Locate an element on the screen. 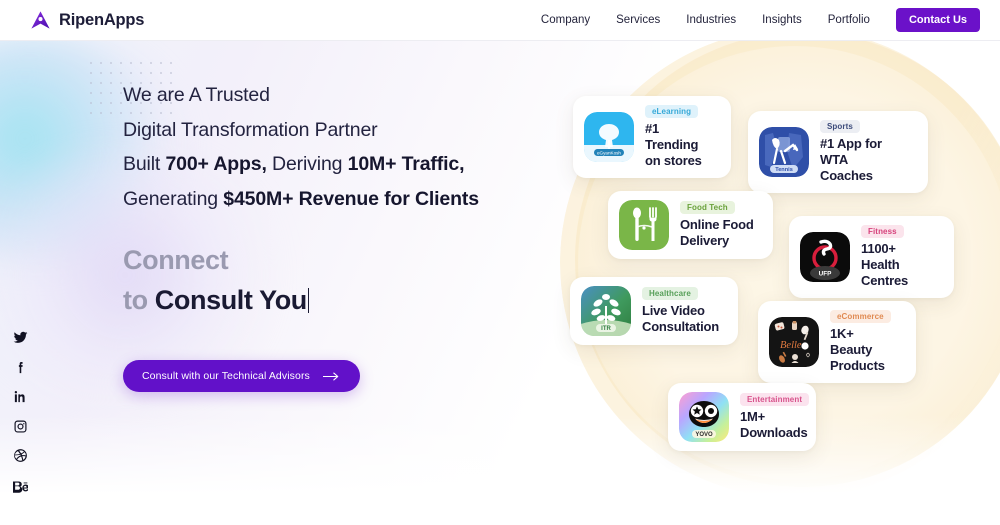  social-links-rail is located at coordinates (20, 411).